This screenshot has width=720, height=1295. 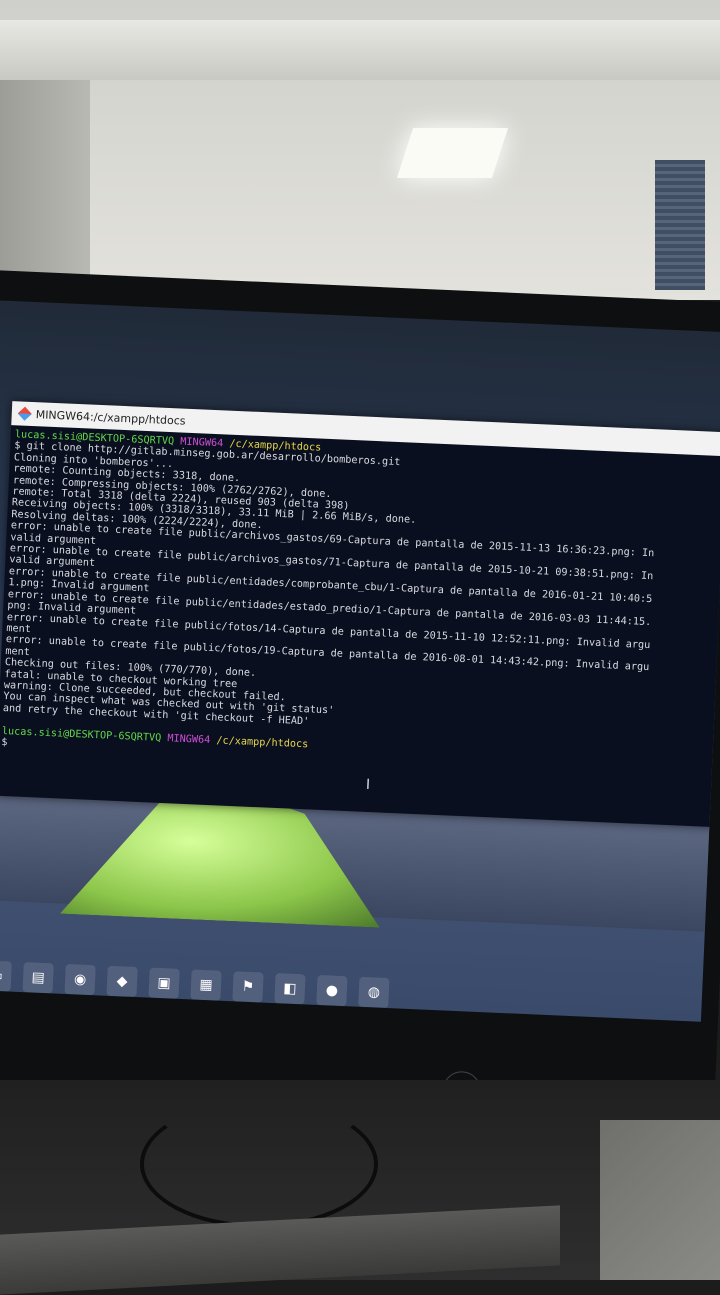 I want to click on desk-surface, so click(x=660, y=1200).